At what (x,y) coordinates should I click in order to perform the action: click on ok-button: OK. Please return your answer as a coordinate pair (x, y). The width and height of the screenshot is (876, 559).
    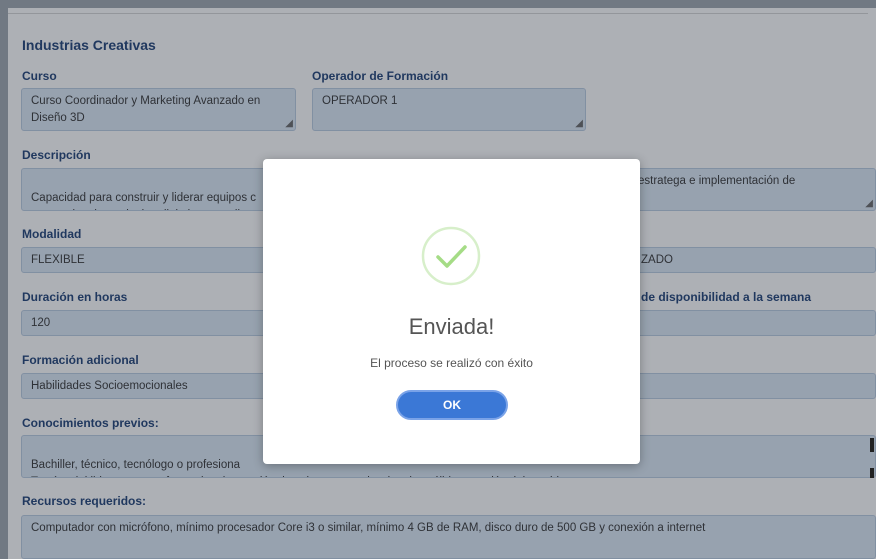
    Looking at the image, I should click on (452, 405).